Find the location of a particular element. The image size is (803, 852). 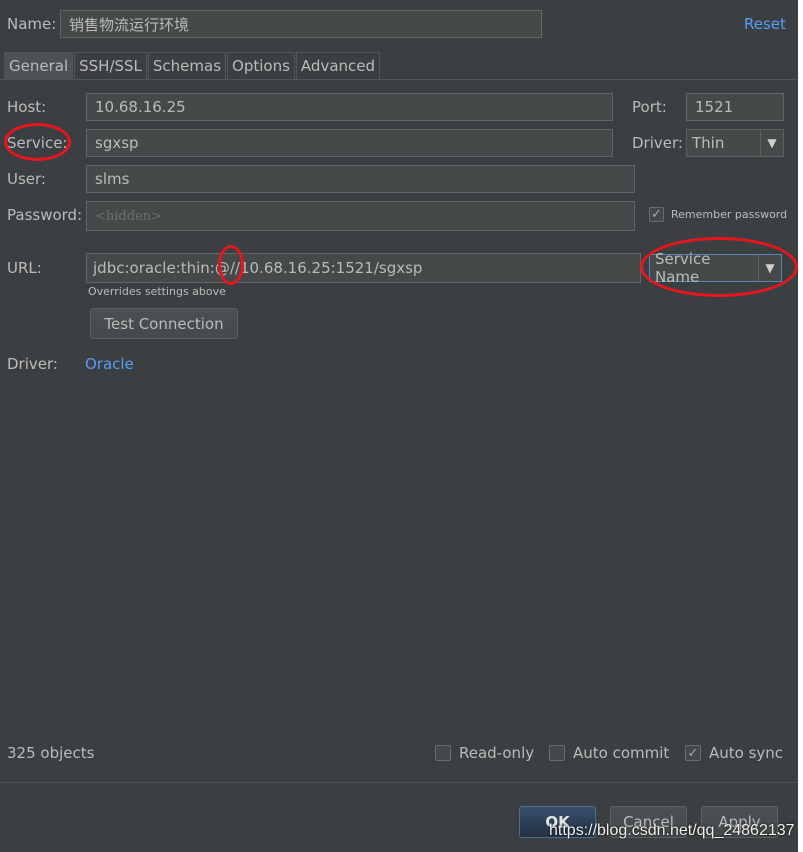

footer-divider is located at coordinates (399, 782).